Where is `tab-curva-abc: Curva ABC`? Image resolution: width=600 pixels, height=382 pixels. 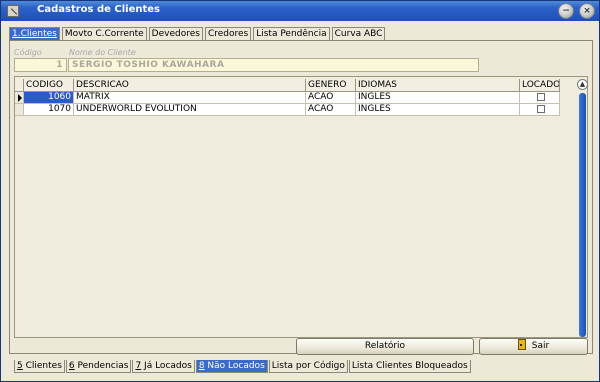 tab-curva-abc: Curva ABC is located at coordinates (358, 33).